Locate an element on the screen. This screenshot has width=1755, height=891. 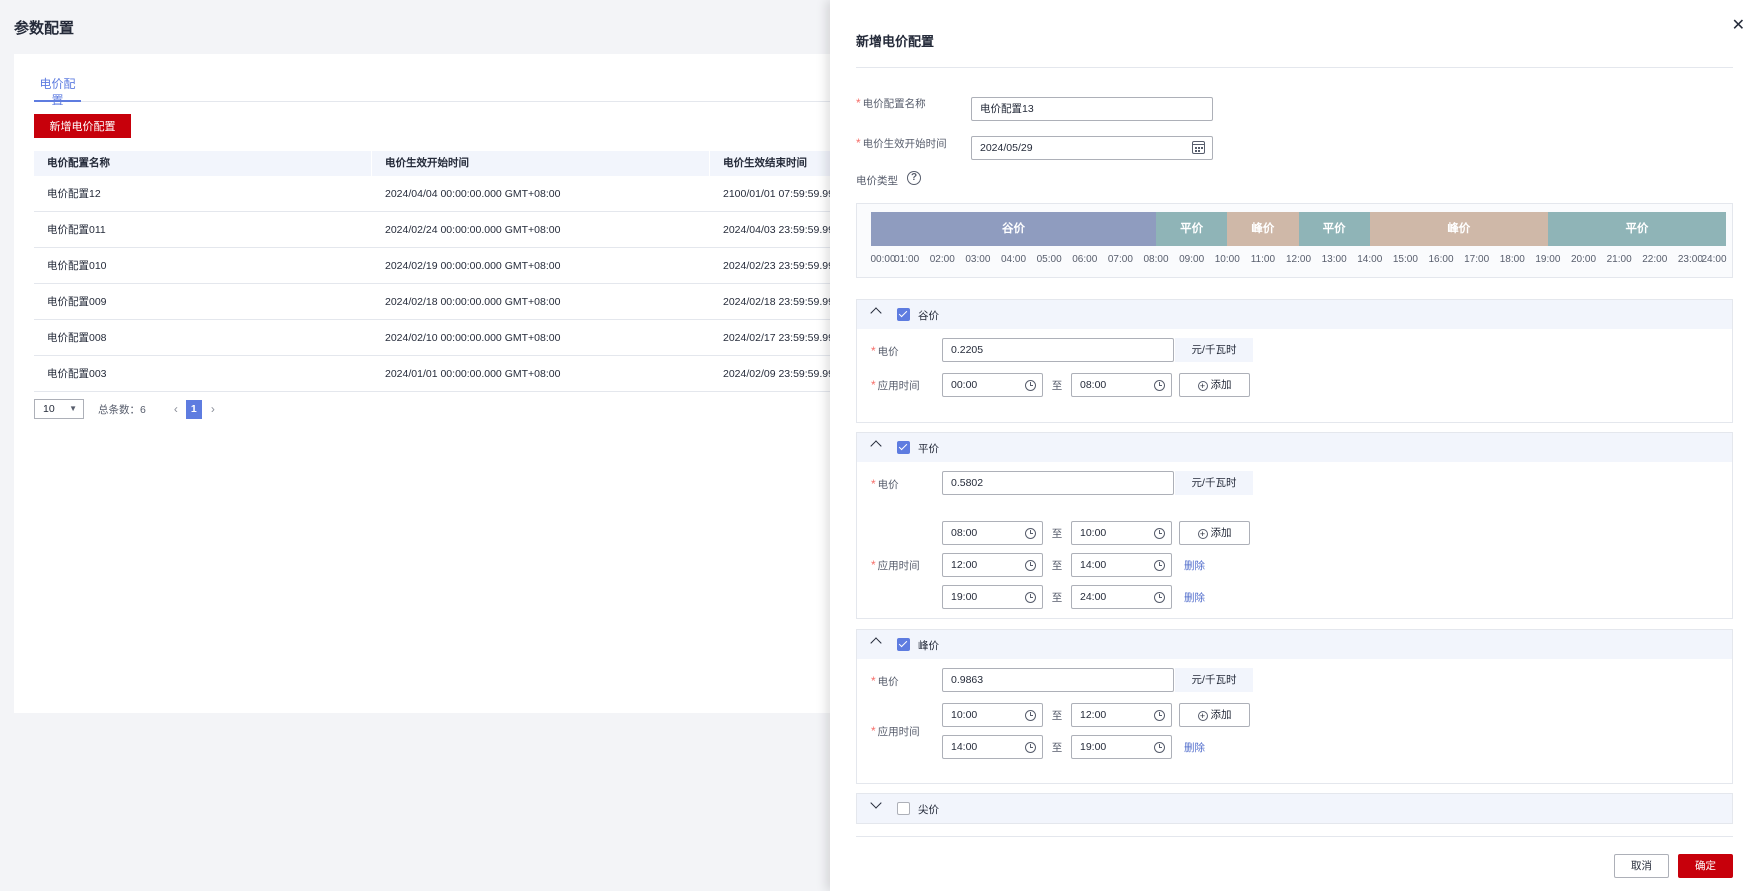
start-time-input: 10:00 is located at coordinates (992, 715).